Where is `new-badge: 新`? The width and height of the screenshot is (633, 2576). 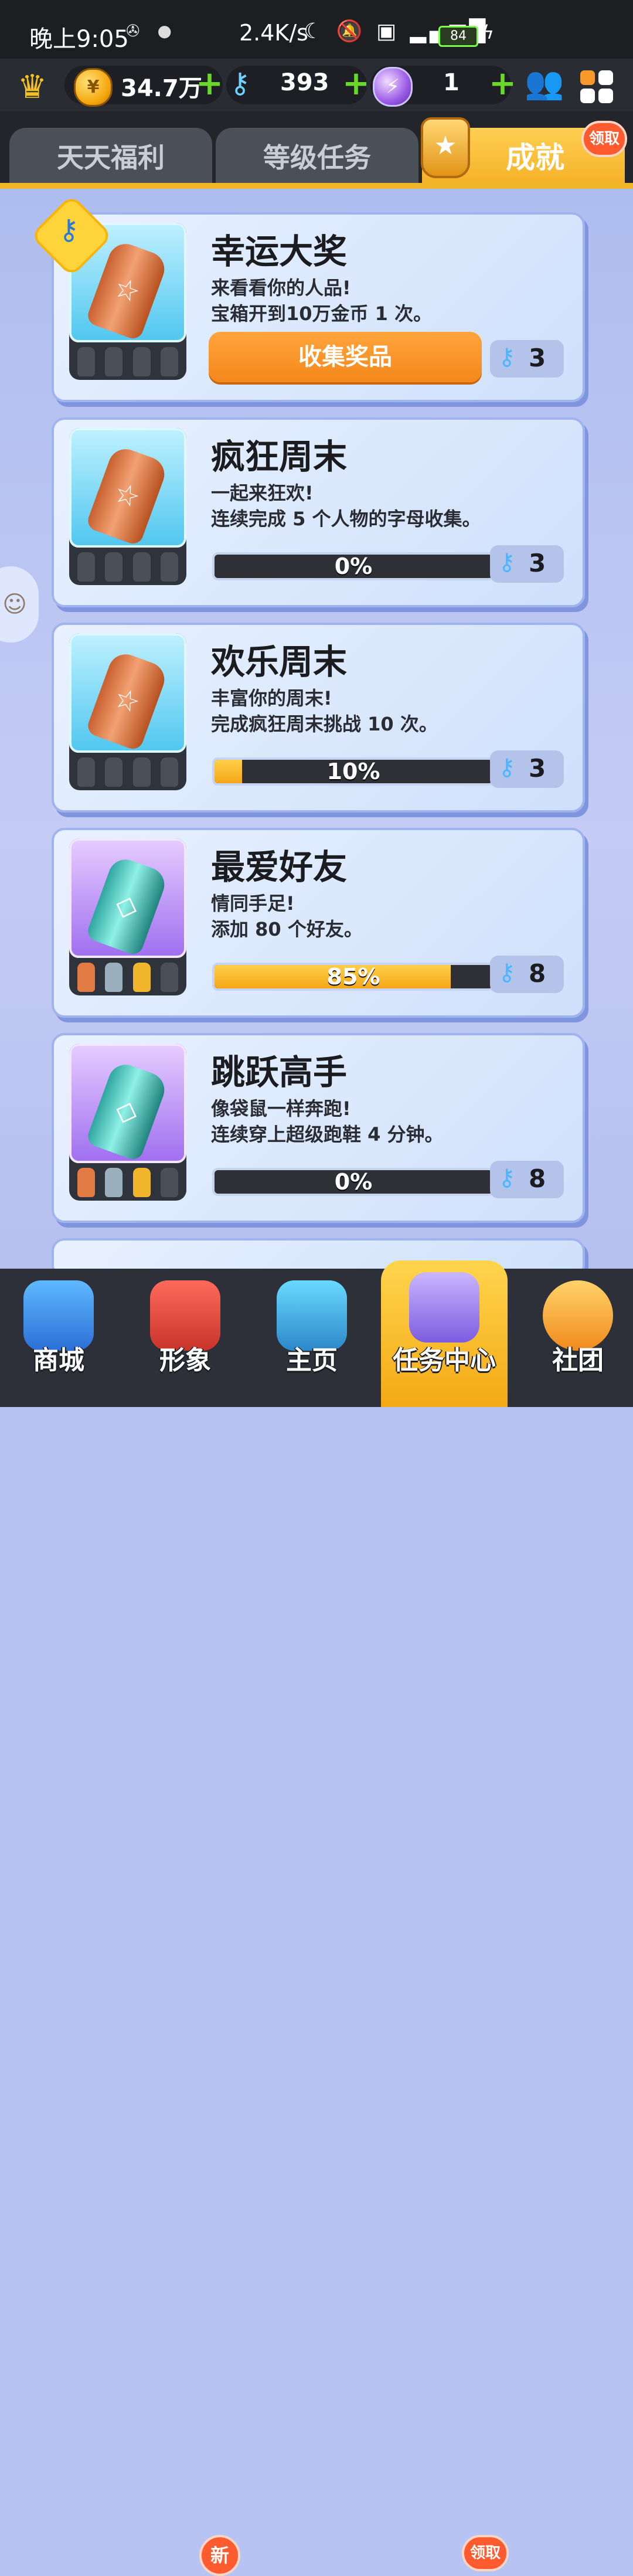
new-badge: 新 is located at coordinates (219, 2555).